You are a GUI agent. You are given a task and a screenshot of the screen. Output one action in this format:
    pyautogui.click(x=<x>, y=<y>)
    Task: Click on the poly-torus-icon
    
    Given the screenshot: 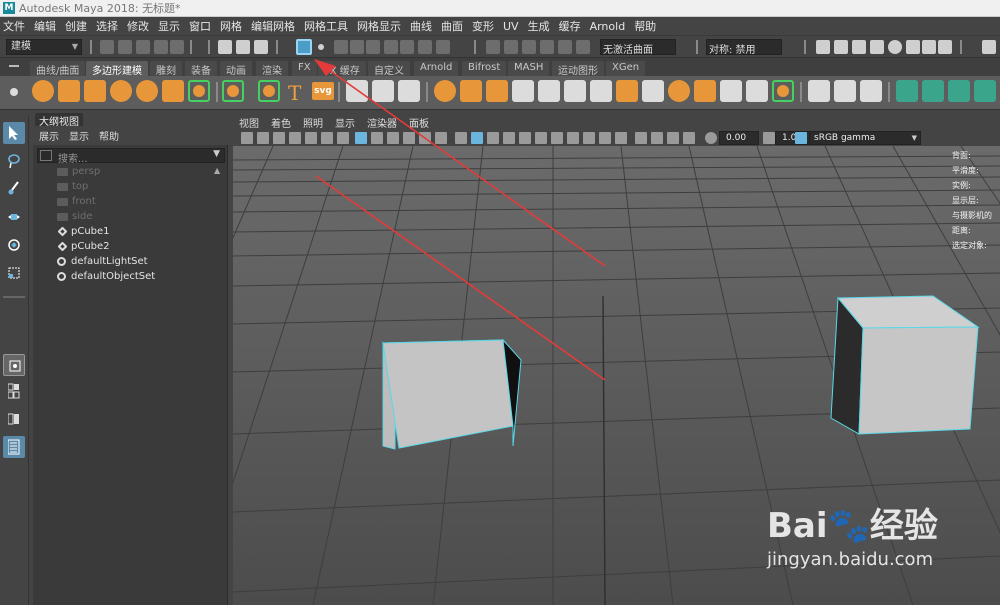 What is the action you would take?
    pyautogui.click(x=147, y=91)
    